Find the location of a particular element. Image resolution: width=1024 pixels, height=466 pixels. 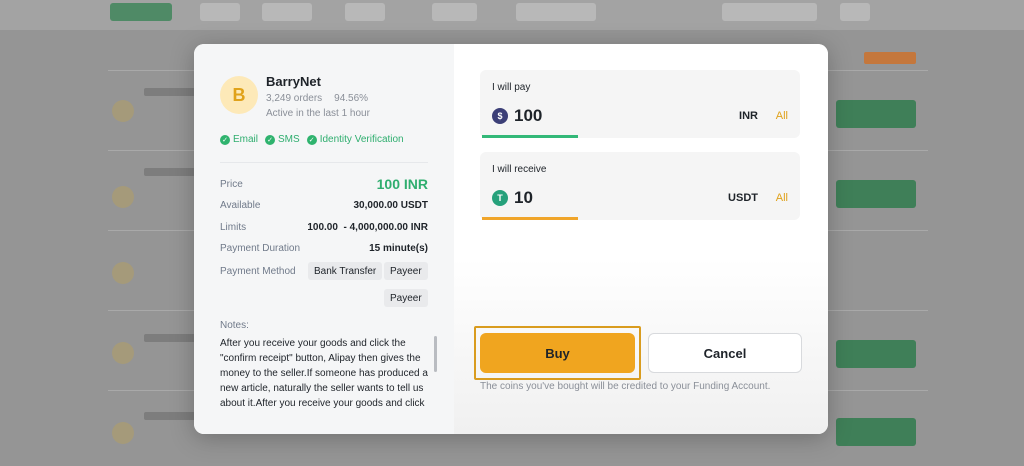

merchant-active-status: Active in the last 1 hour is located at coordinates (318, 113).